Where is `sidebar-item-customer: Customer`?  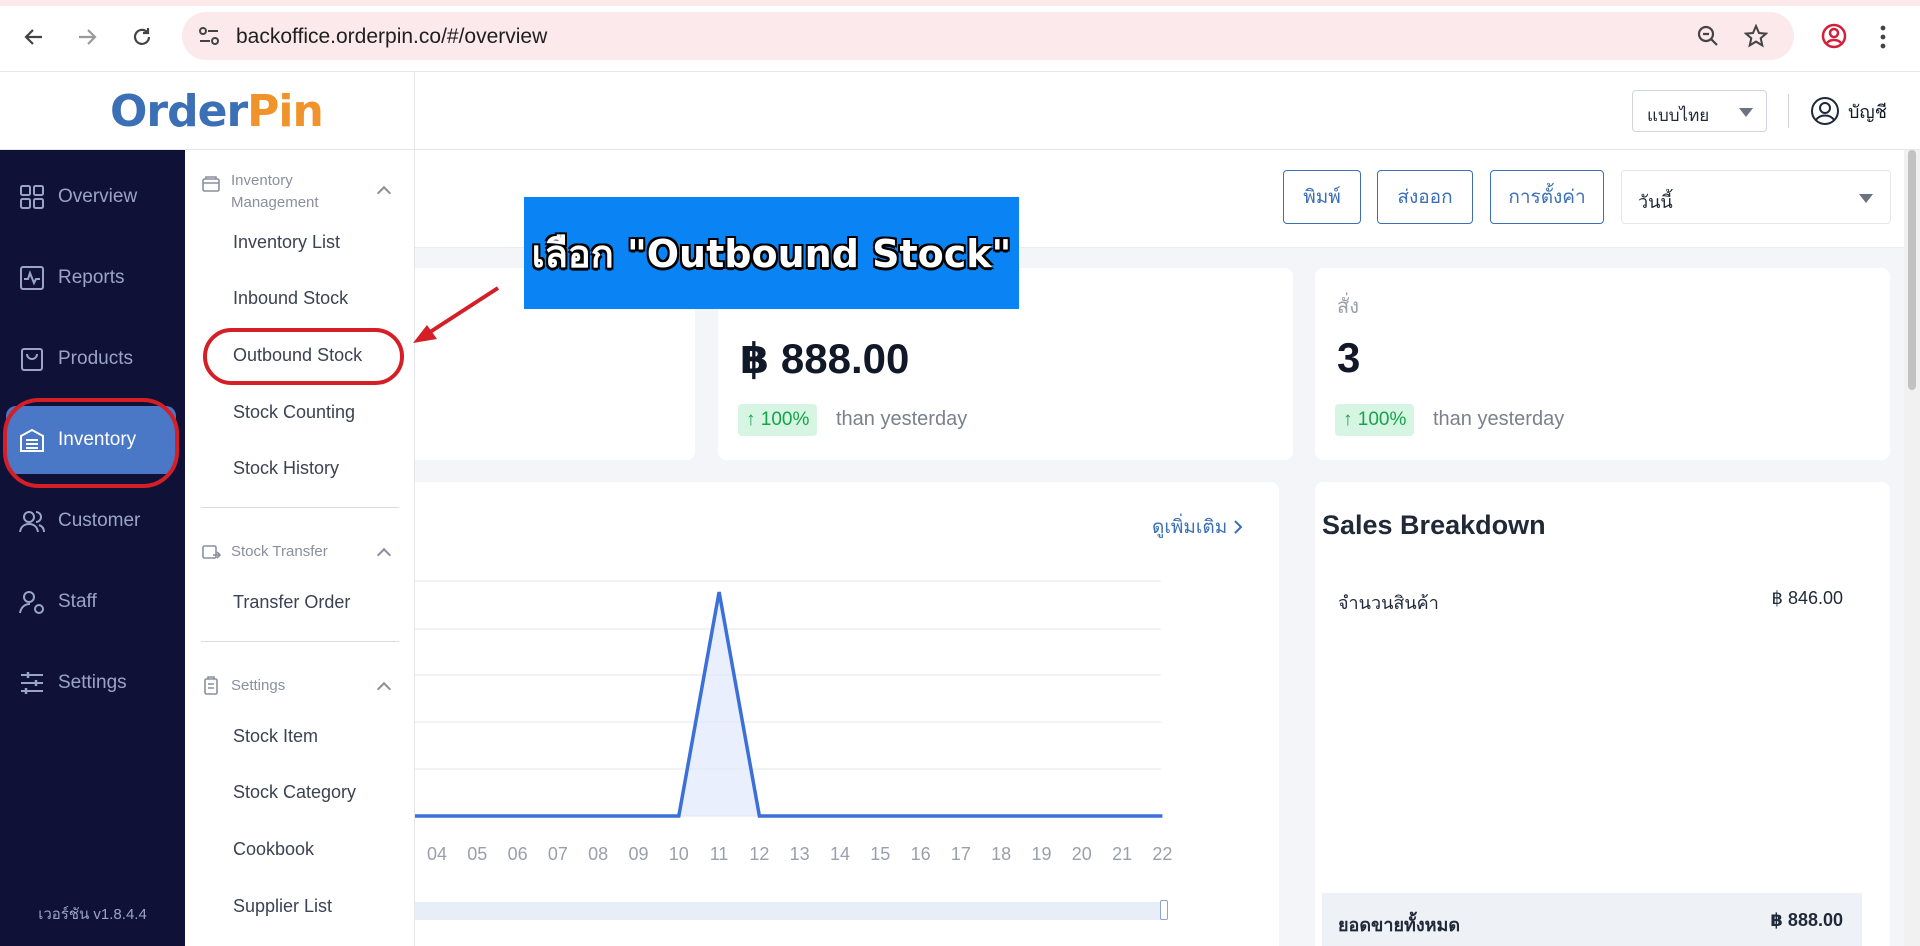 sidebar-item-customer: Customer is located at coordinates (91, 521).